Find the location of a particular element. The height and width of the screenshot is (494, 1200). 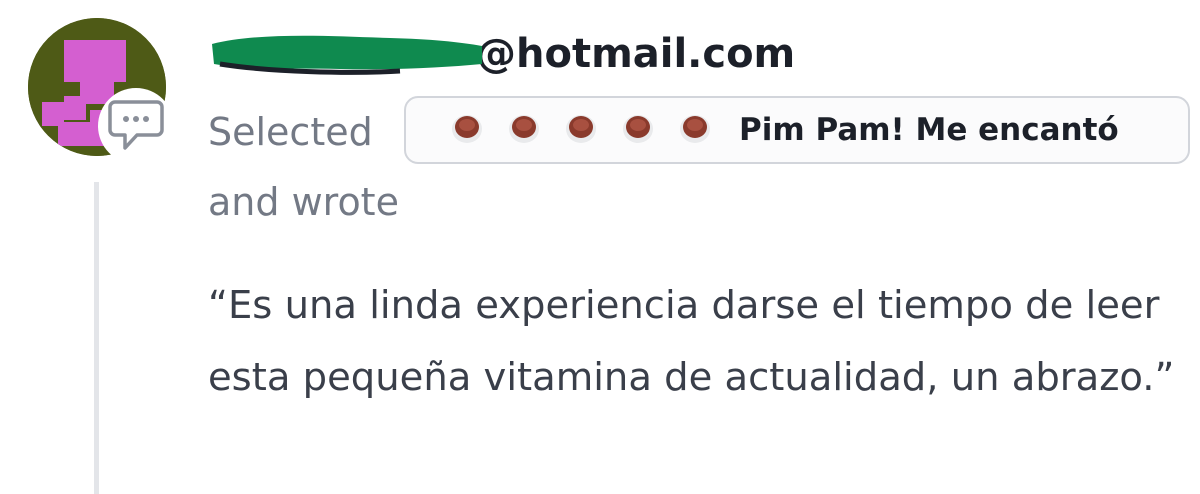

redaction-marker-icon is located at coordinates (347, 55).